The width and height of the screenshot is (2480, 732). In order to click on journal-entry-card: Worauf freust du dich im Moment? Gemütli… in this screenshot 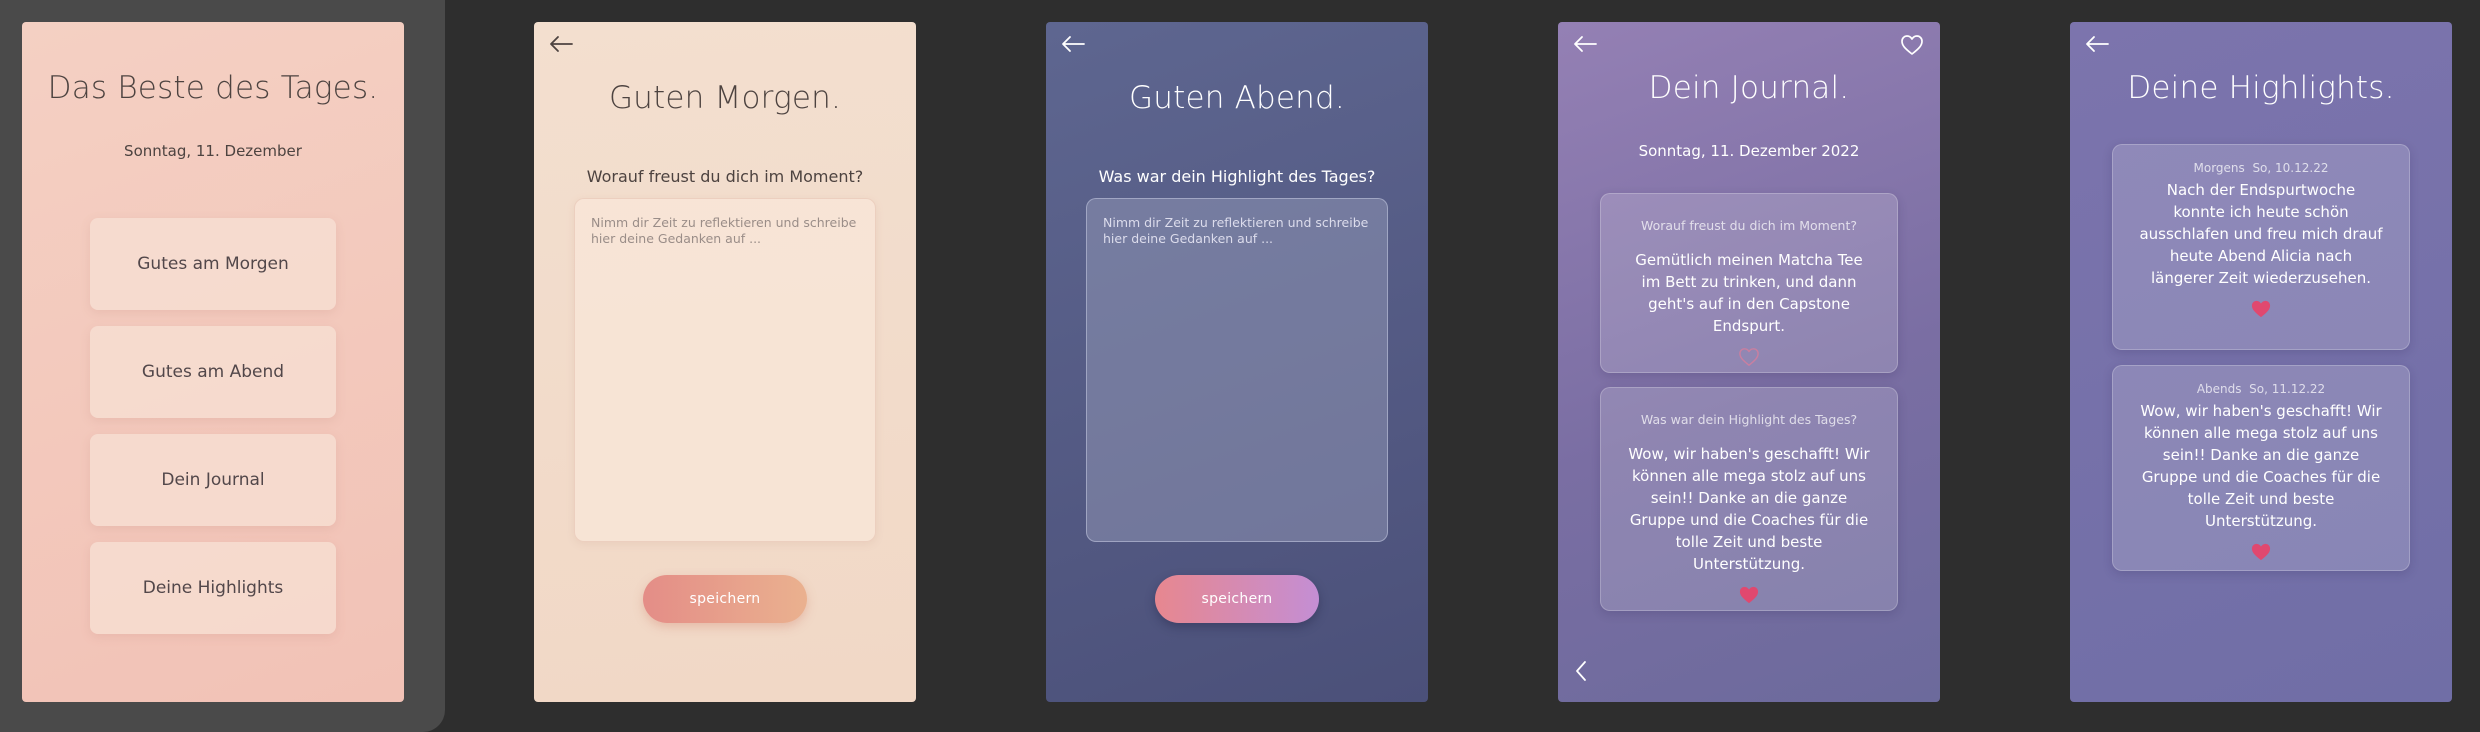, I will do `click(1749, 283)`.